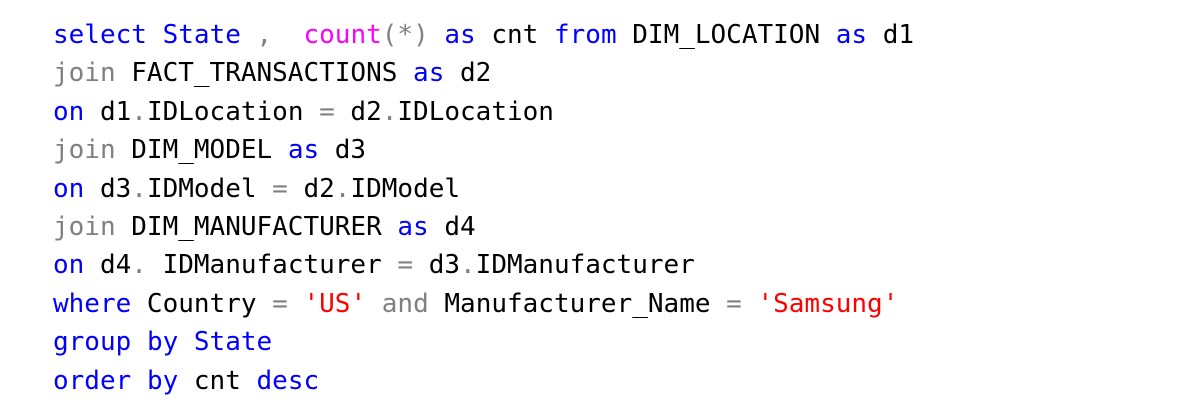 This screenshot has width=1199, height=419. Describe the element at coordinates (201, 150) in the screenshot. I see `code-token: DIM_MODEL` at that location.